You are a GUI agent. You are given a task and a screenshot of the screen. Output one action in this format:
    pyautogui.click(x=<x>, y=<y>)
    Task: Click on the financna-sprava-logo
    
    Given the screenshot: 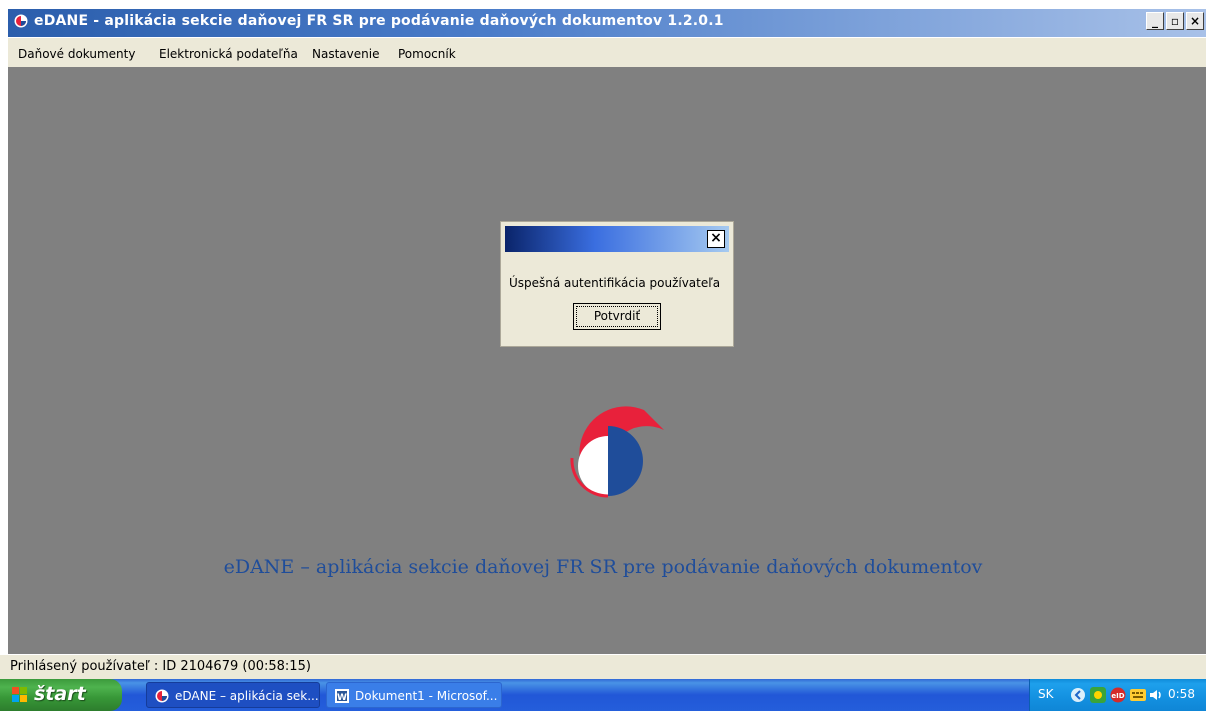 What is the action you would take?
    pyautogui.click(x=617, y=452)
    